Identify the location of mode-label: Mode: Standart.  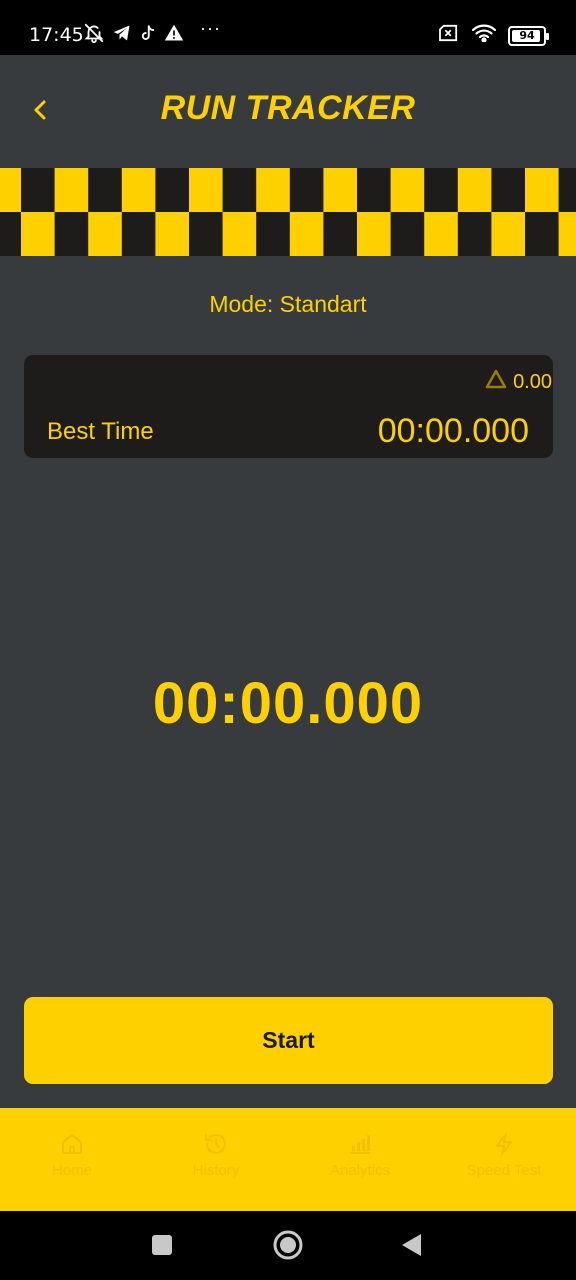
(288, 304).